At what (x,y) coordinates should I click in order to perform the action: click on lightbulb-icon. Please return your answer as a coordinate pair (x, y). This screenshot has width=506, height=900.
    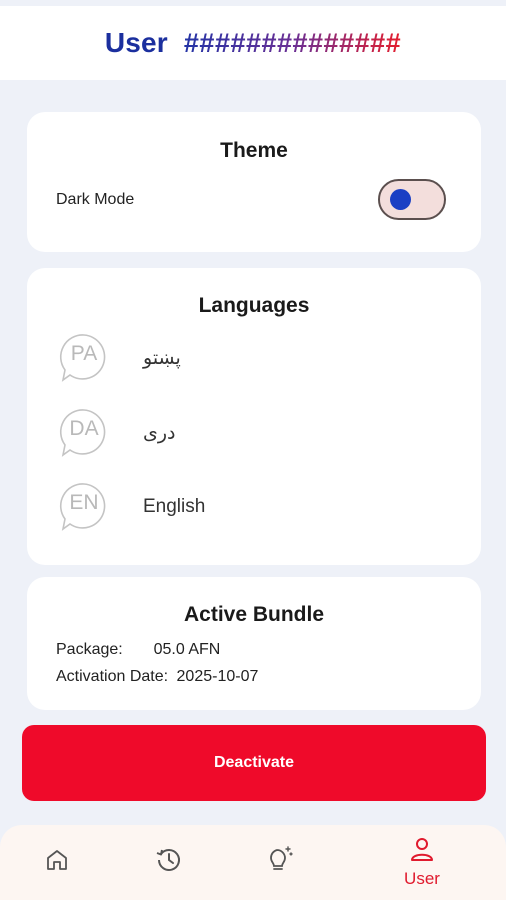
    Looking at the image, I should click on (281, 858).